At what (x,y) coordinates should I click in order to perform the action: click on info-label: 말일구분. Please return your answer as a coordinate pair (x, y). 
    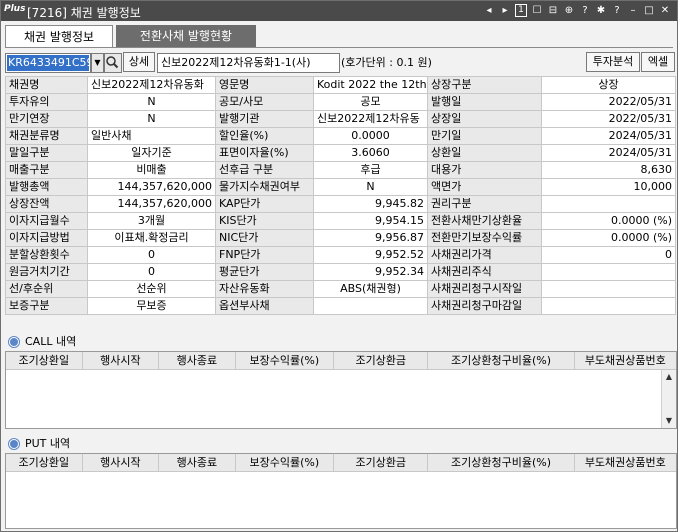
    Looking at the image, I should click on (46, 153).